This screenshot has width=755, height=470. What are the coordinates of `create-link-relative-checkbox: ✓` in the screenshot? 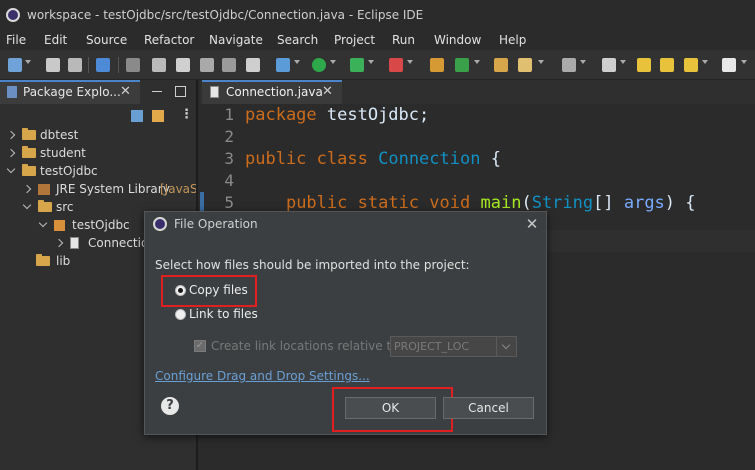 It's located at (200, 346).